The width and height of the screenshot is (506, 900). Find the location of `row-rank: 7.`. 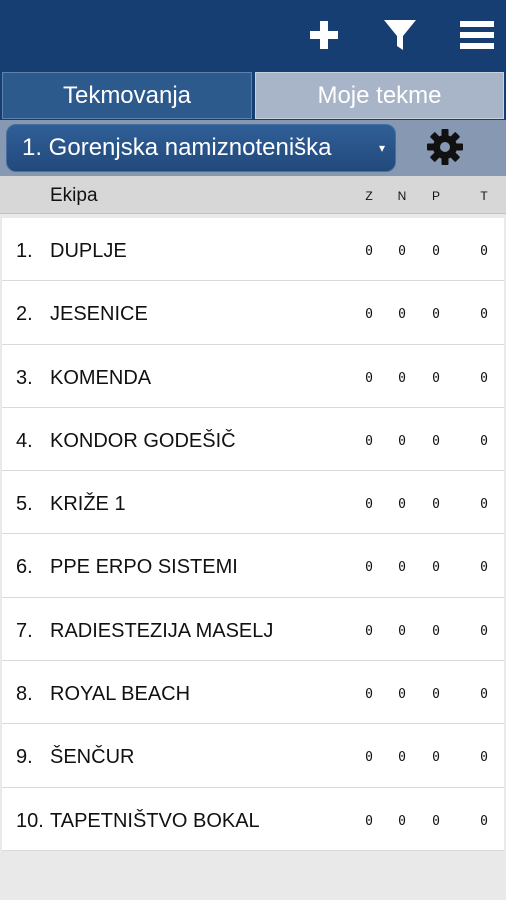

row-rank: 7. is located at coordinates (24, 630).